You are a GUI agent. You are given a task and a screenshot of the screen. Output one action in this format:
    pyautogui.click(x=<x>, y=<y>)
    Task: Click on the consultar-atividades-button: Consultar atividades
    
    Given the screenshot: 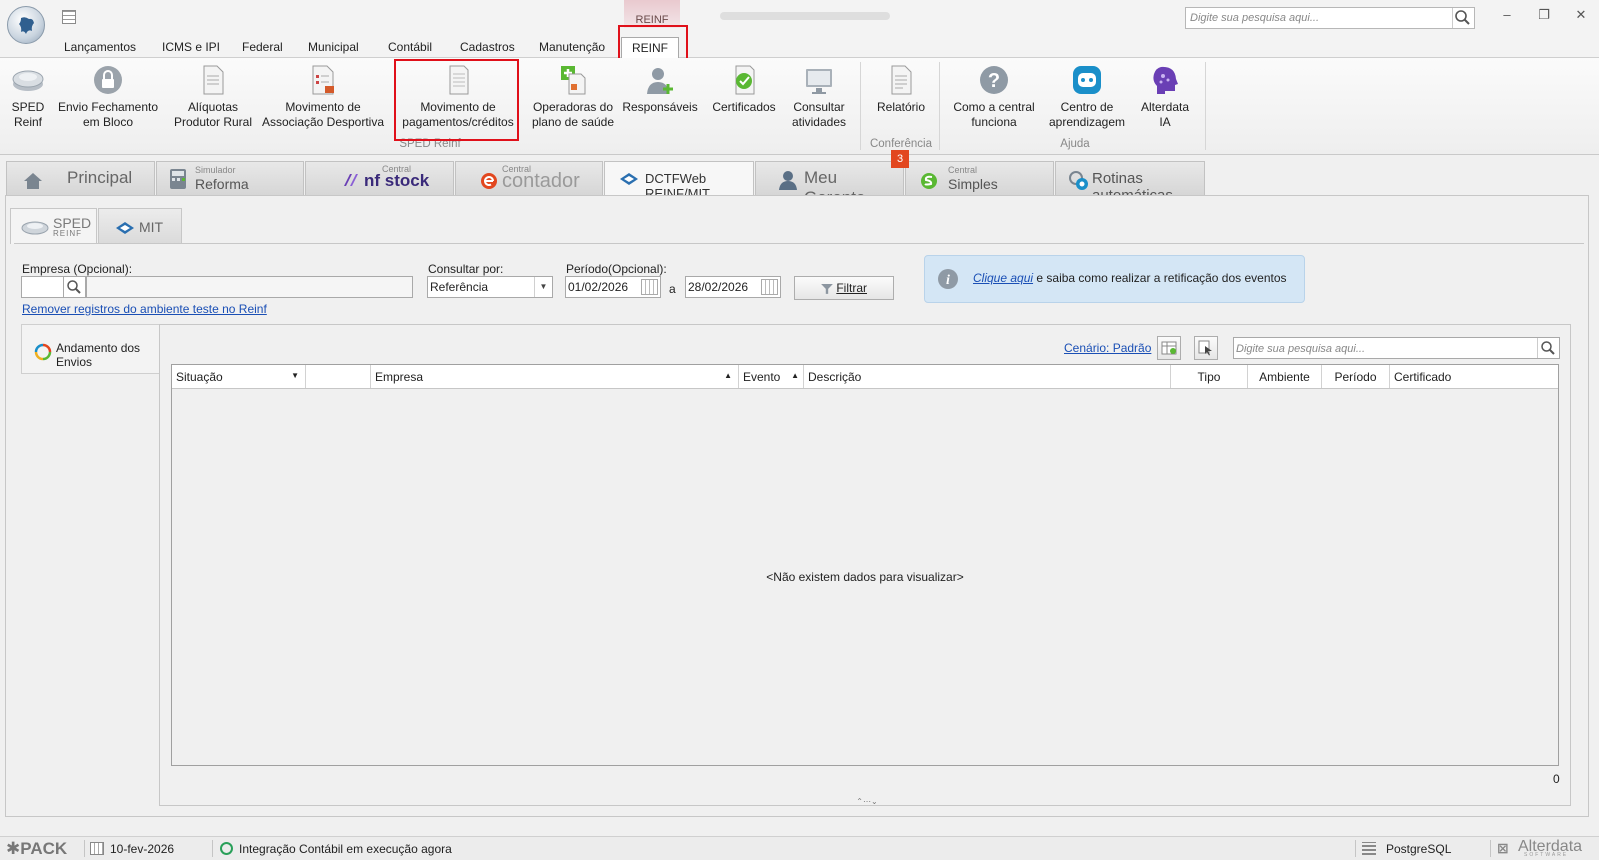 What is the action you would take?
    pyautogui.click(x=819, y=97)
    